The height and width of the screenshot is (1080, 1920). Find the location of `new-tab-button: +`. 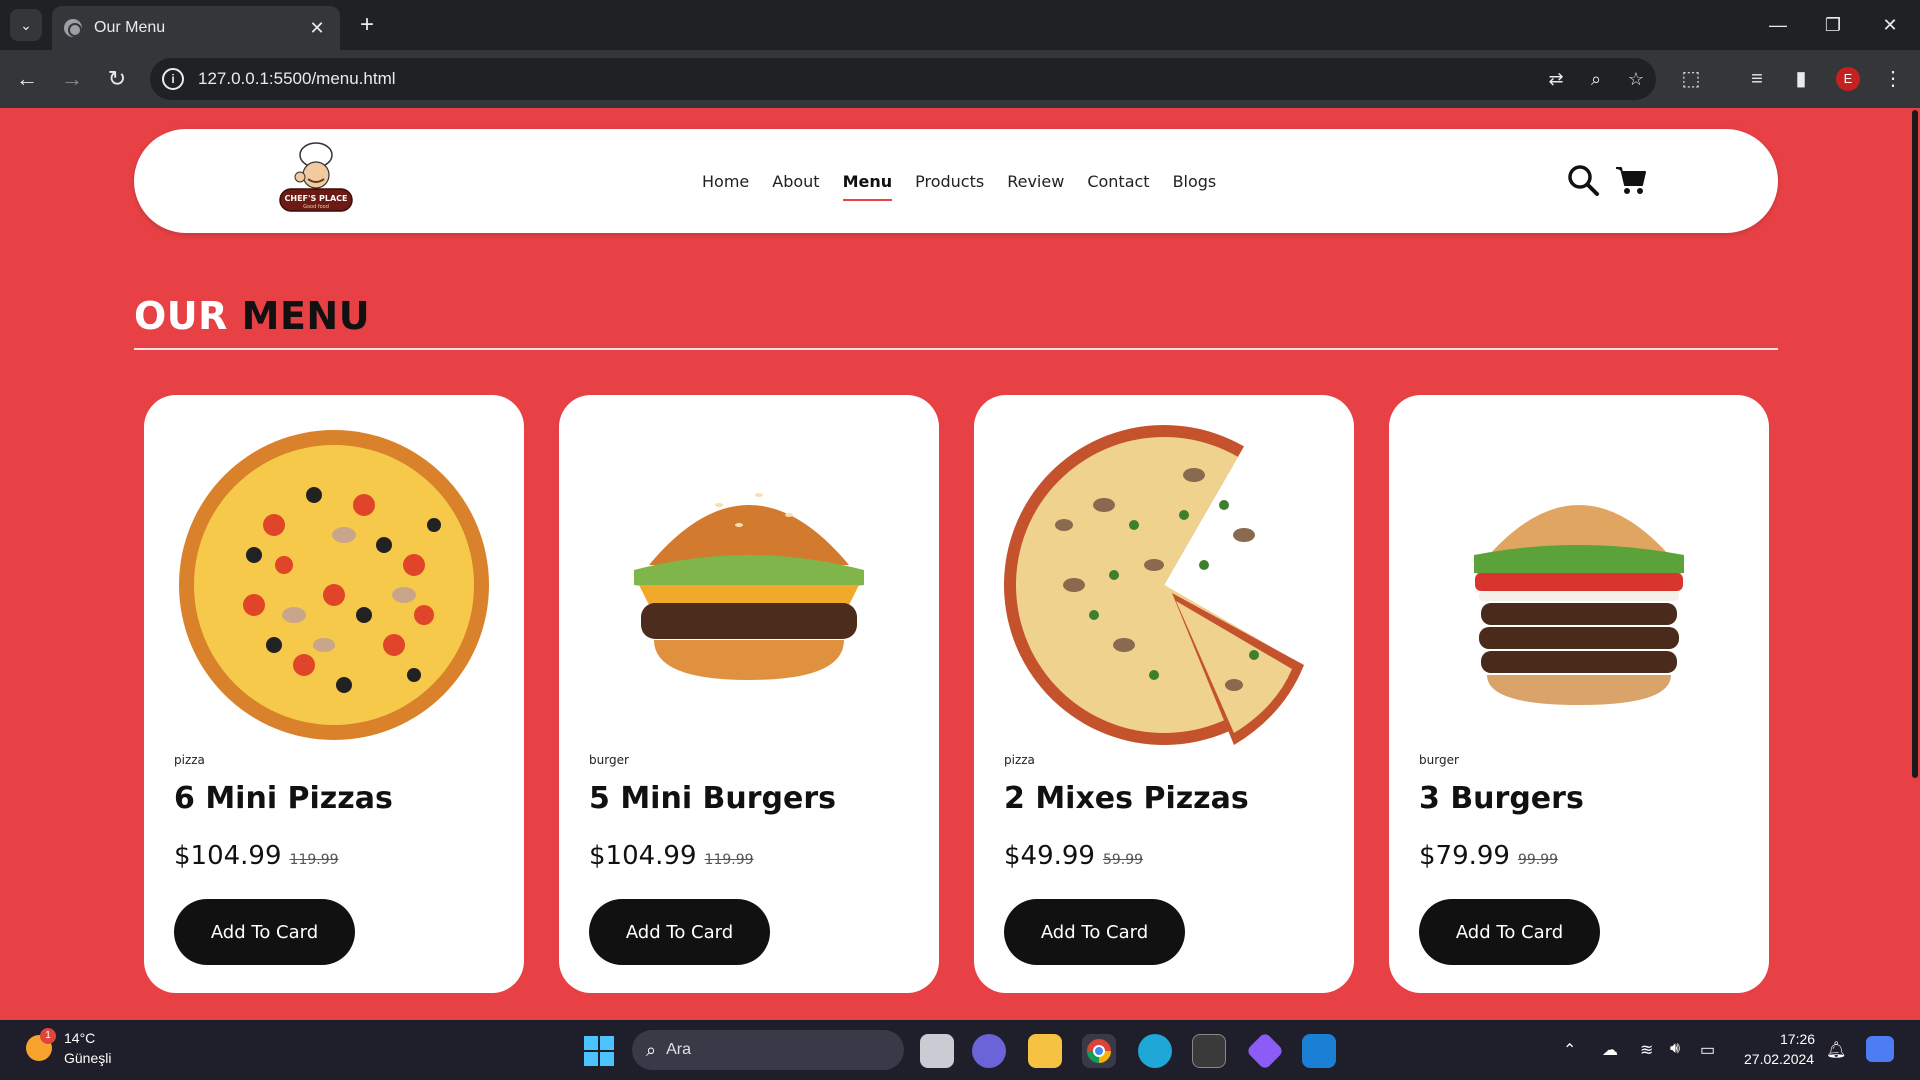

new-tab-button: + is located at coordinates (367, 25).